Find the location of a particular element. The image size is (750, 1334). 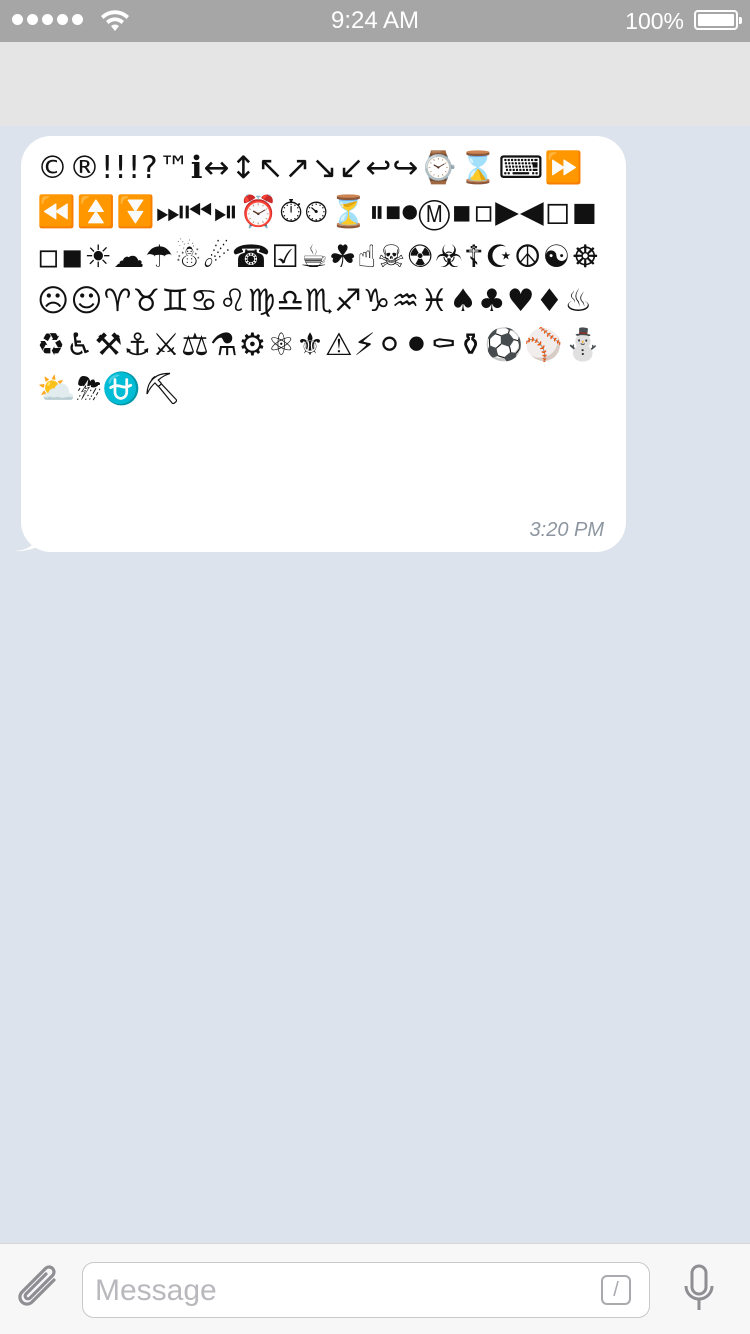

paperclip-icon is located at coordinates (40, 1290).